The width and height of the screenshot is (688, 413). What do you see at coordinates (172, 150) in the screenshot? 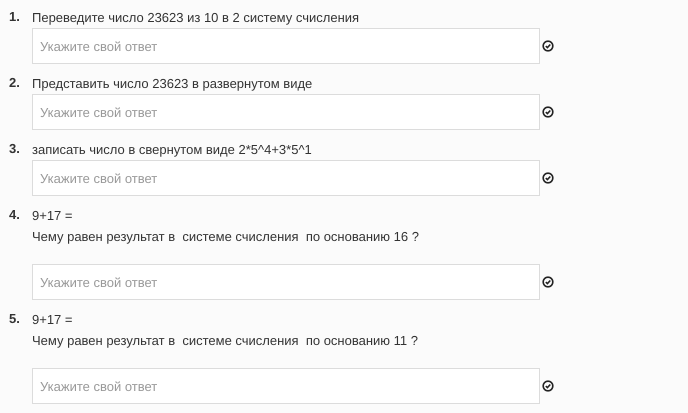
I see `question-text: записать число в свернутом виде 2*5^4+3*5^1` at bounding box center [172, 150].